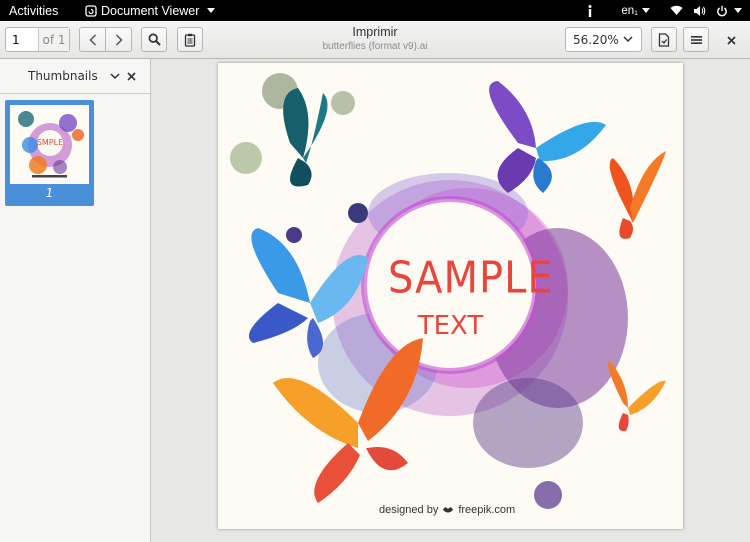  I want to click on sidebar-header: Thumbnails, so click(75, 76).